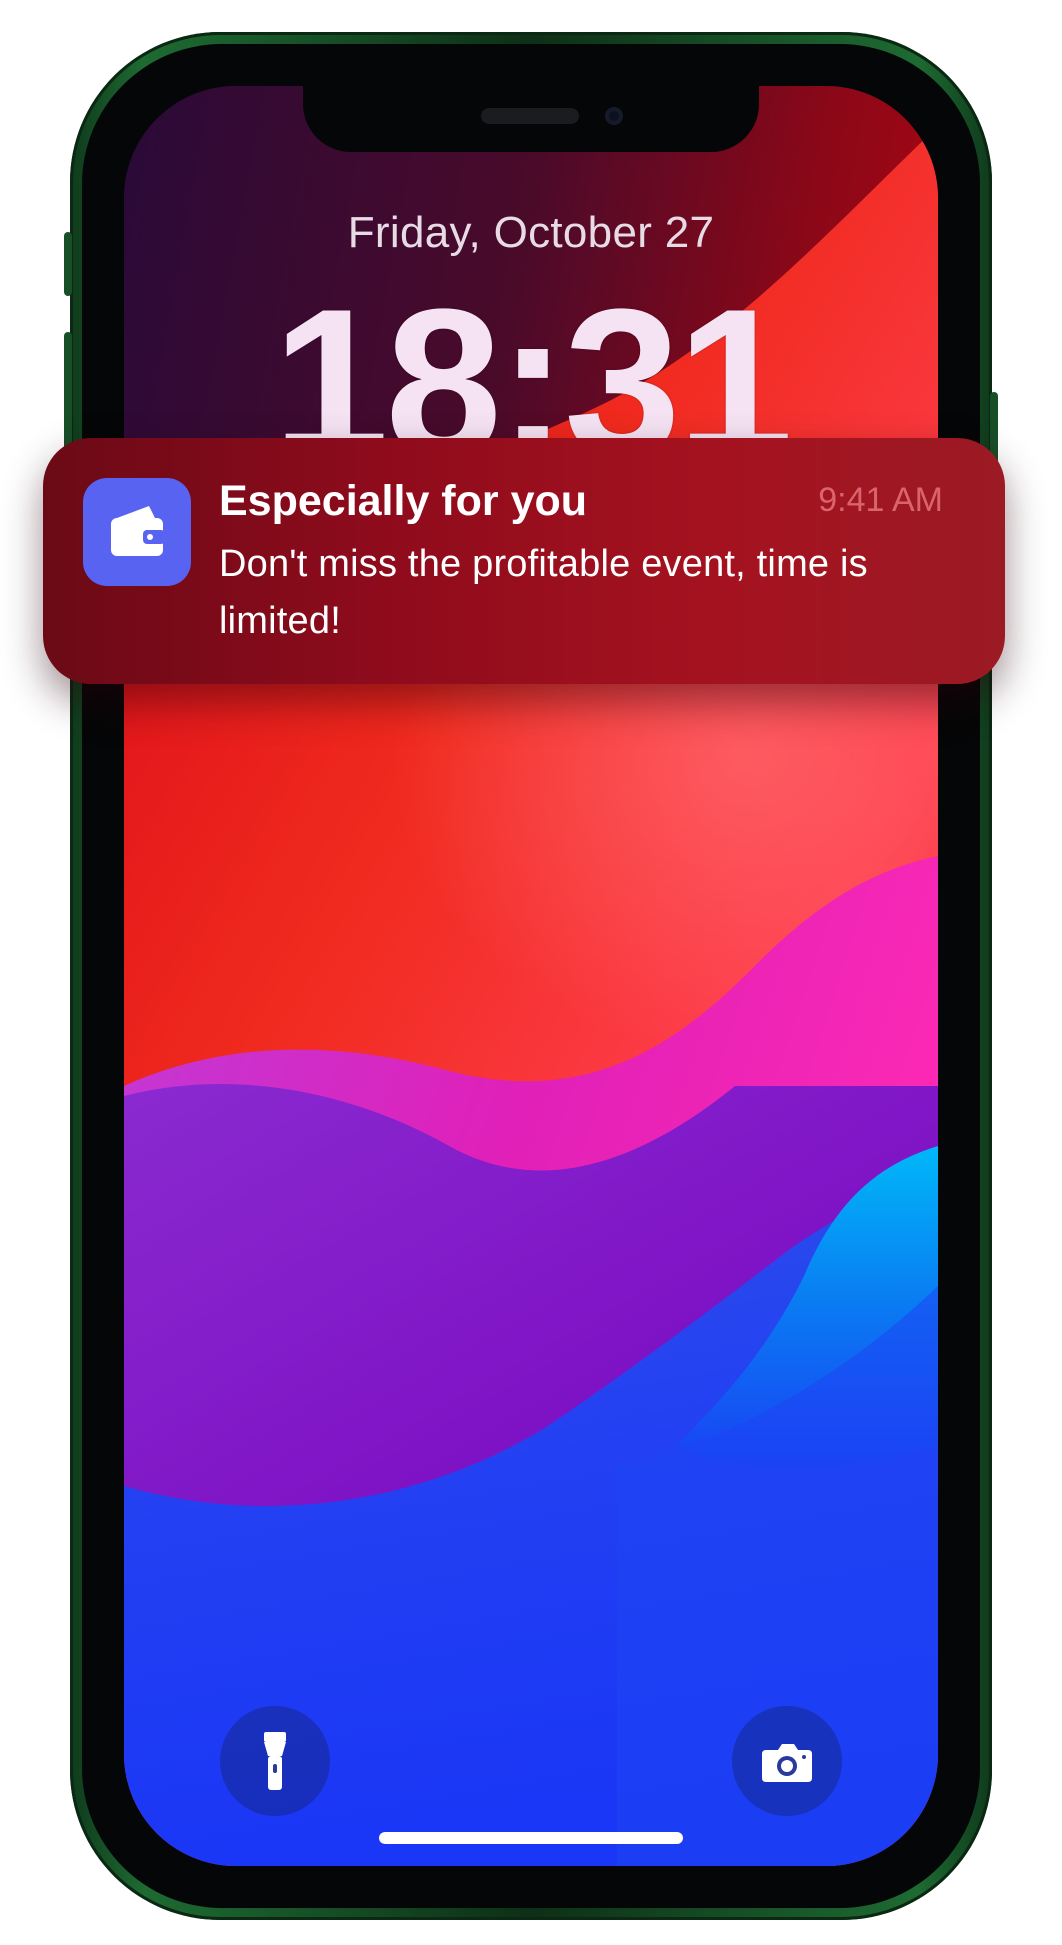 This screenshot has width=1062, height=1945. I want to click on camera-button, so click(787, 1761).